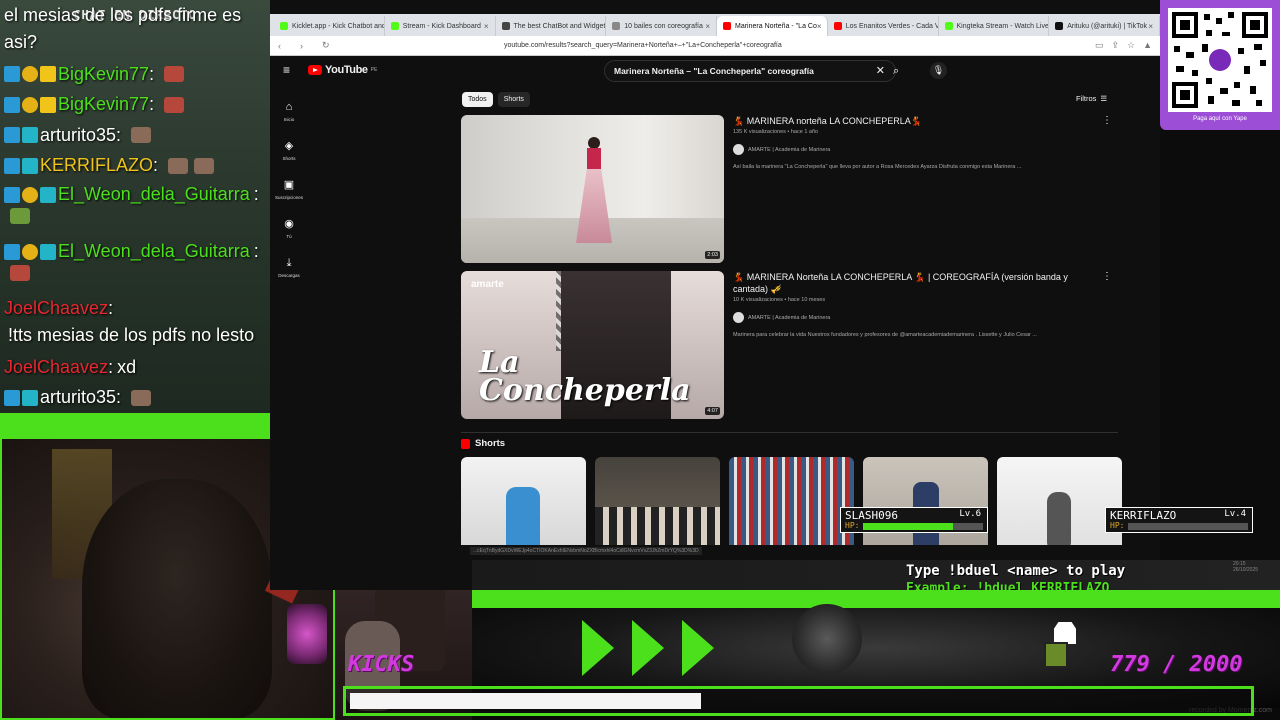 This screenshot has width=1280, height=720. Describe the element at coordinates (592, 345) in the screenshot. I see `video-thumbnail: amarte La Concheperla 4:07` at that location.